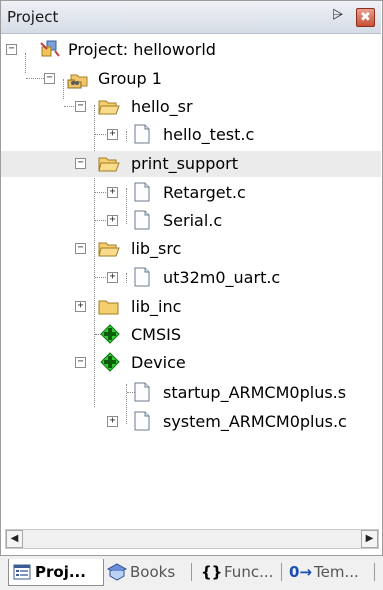  What do you see at coordinates (158, 362) in the screenshot?
I see `tree-item-label: Device` at bounding box center [158, 362].